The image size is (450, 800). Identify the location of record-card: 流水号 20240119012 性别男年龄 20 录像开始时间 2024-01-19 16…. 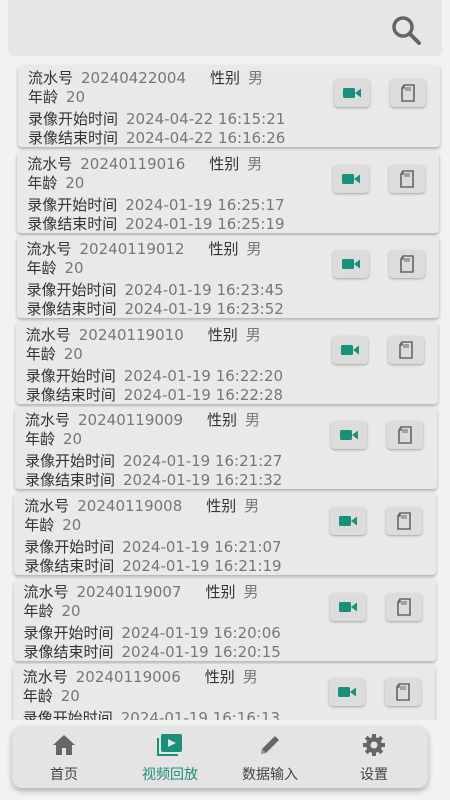
(227, 277).